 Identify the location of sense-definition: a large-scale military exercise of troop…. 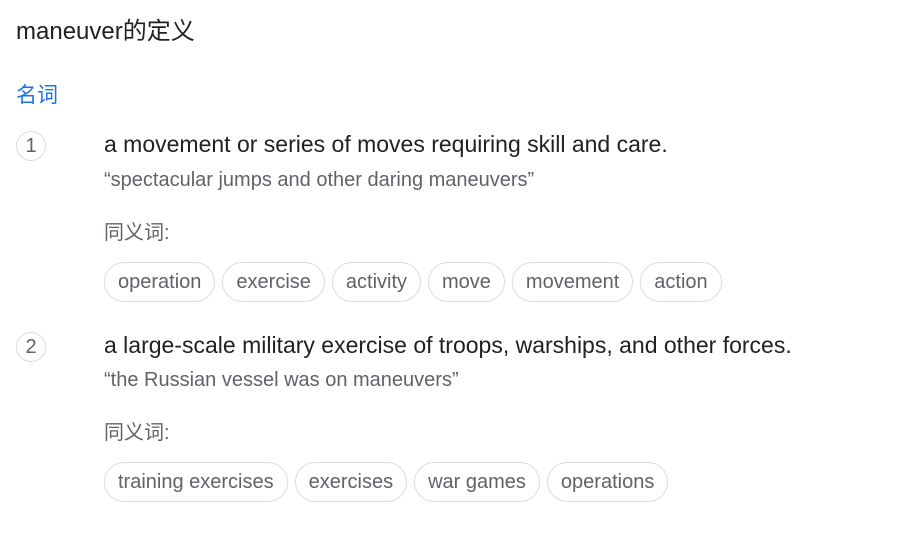
(448, 345).